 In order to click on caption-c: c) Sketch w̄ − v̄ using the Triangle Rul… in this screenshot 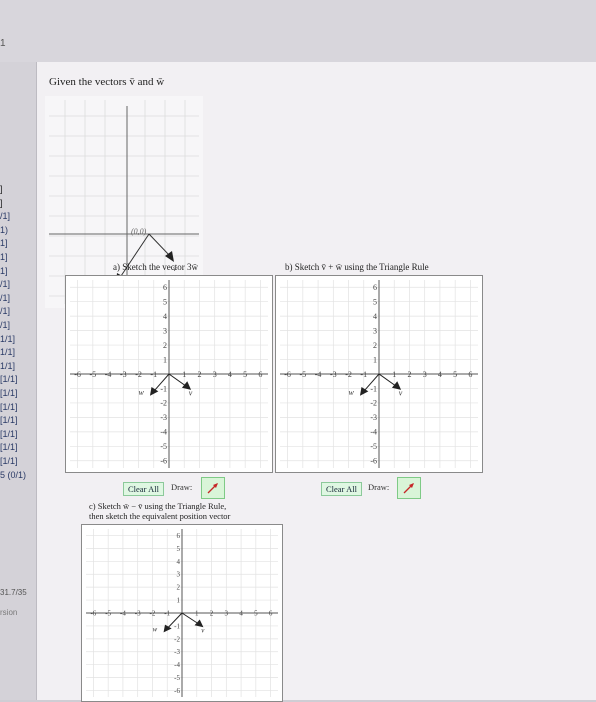, I will do `click(159, 511)`.